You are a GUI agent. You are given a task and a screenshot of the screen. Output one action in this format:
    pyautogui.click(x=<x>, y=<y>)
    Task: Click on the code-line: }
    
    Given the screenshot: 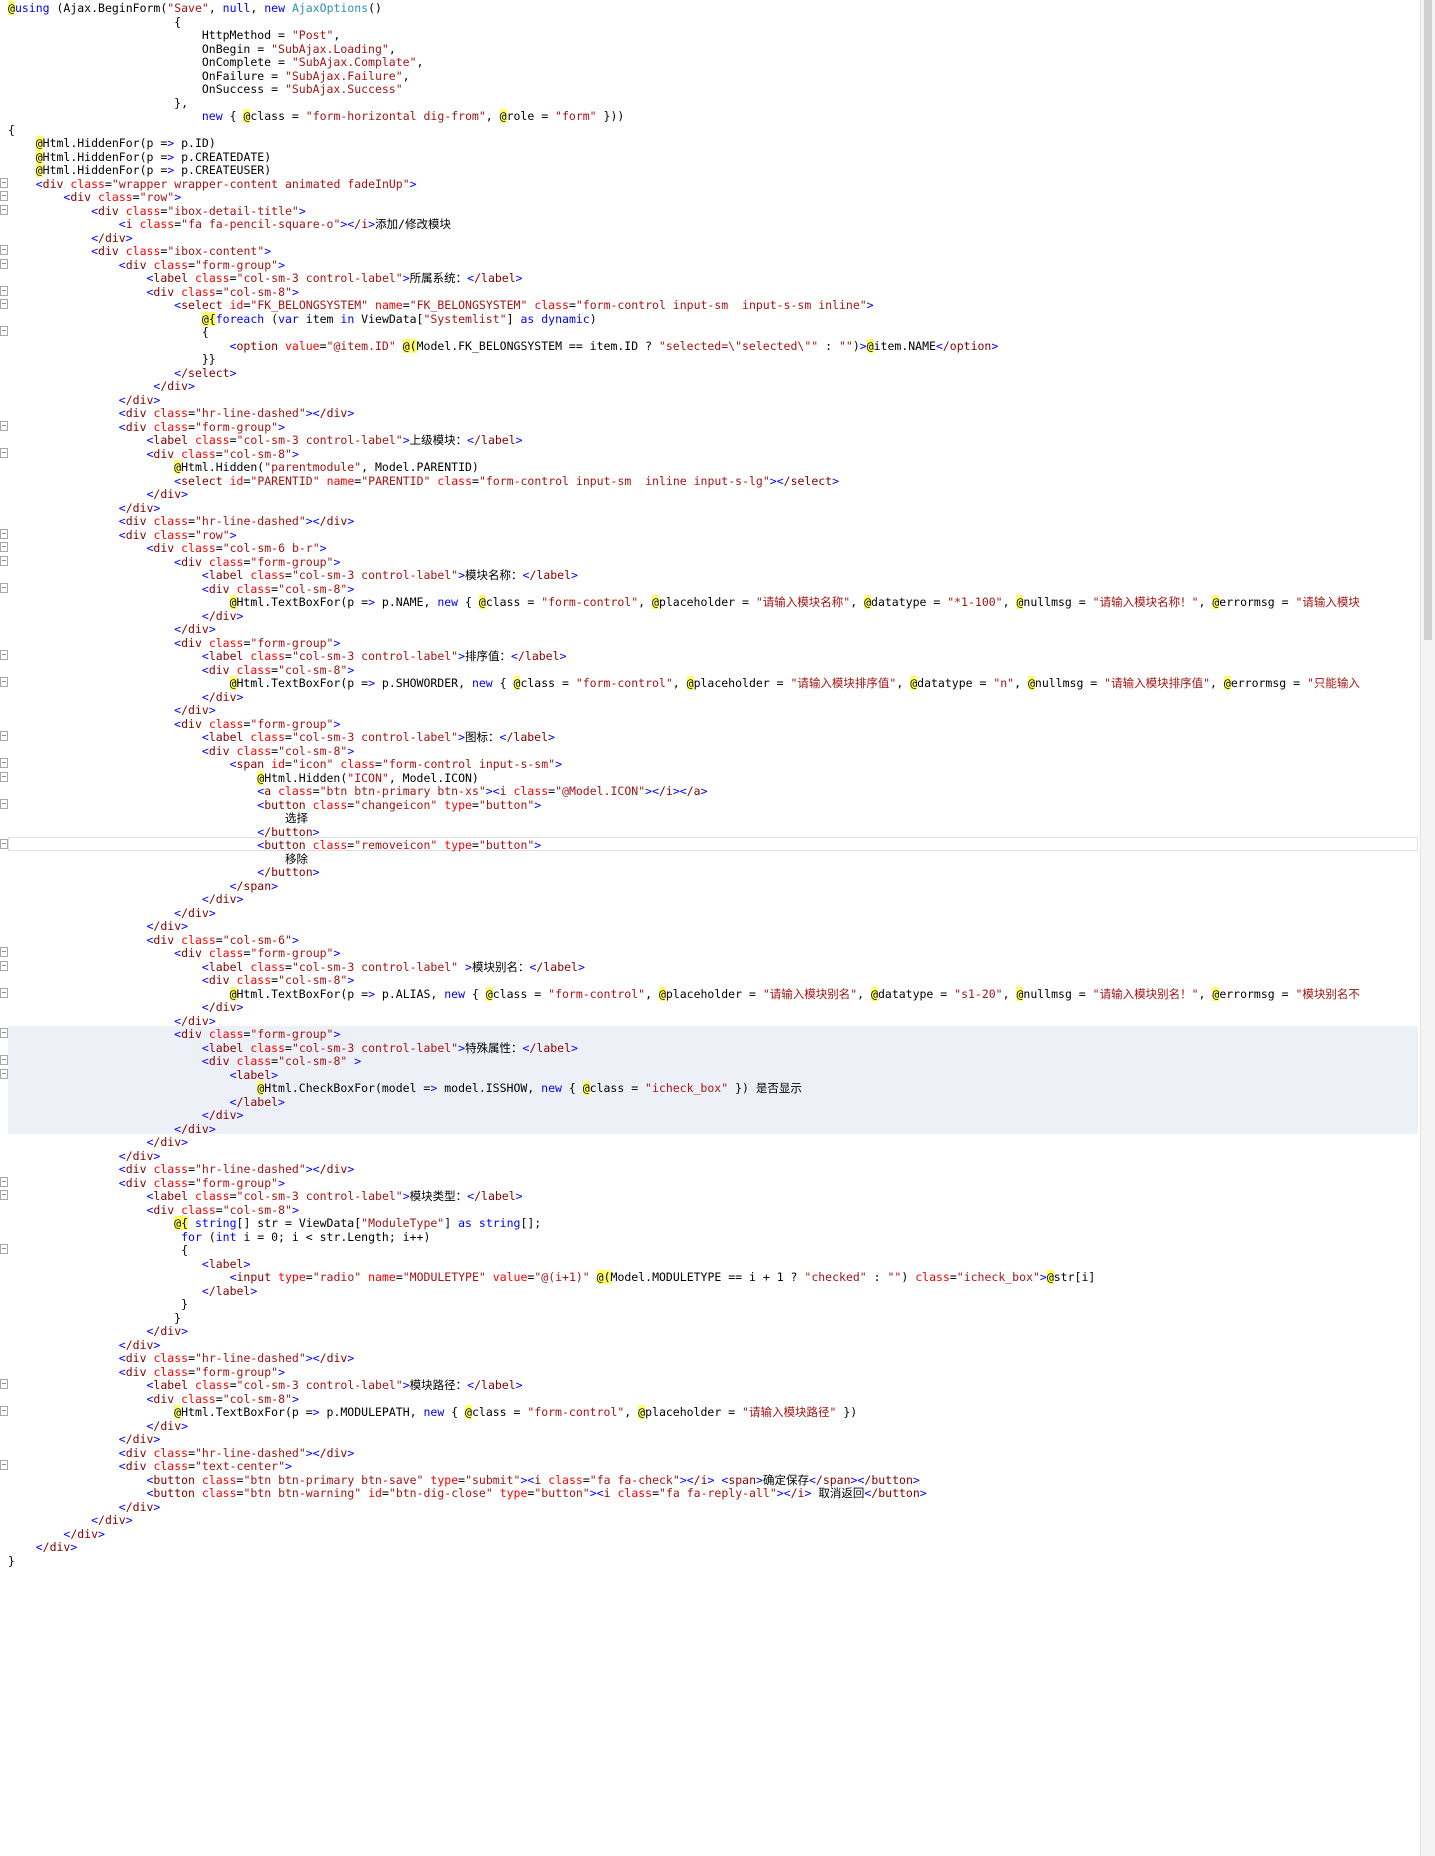 What is the action you would take?
    pyautogui.click(x=11, y=1561)
    